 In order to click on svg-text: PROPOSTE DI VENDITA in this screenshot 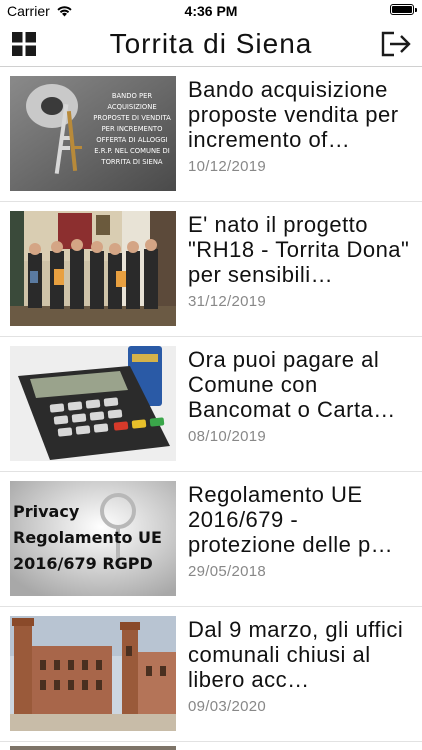, I will do `click(132, 118)`.